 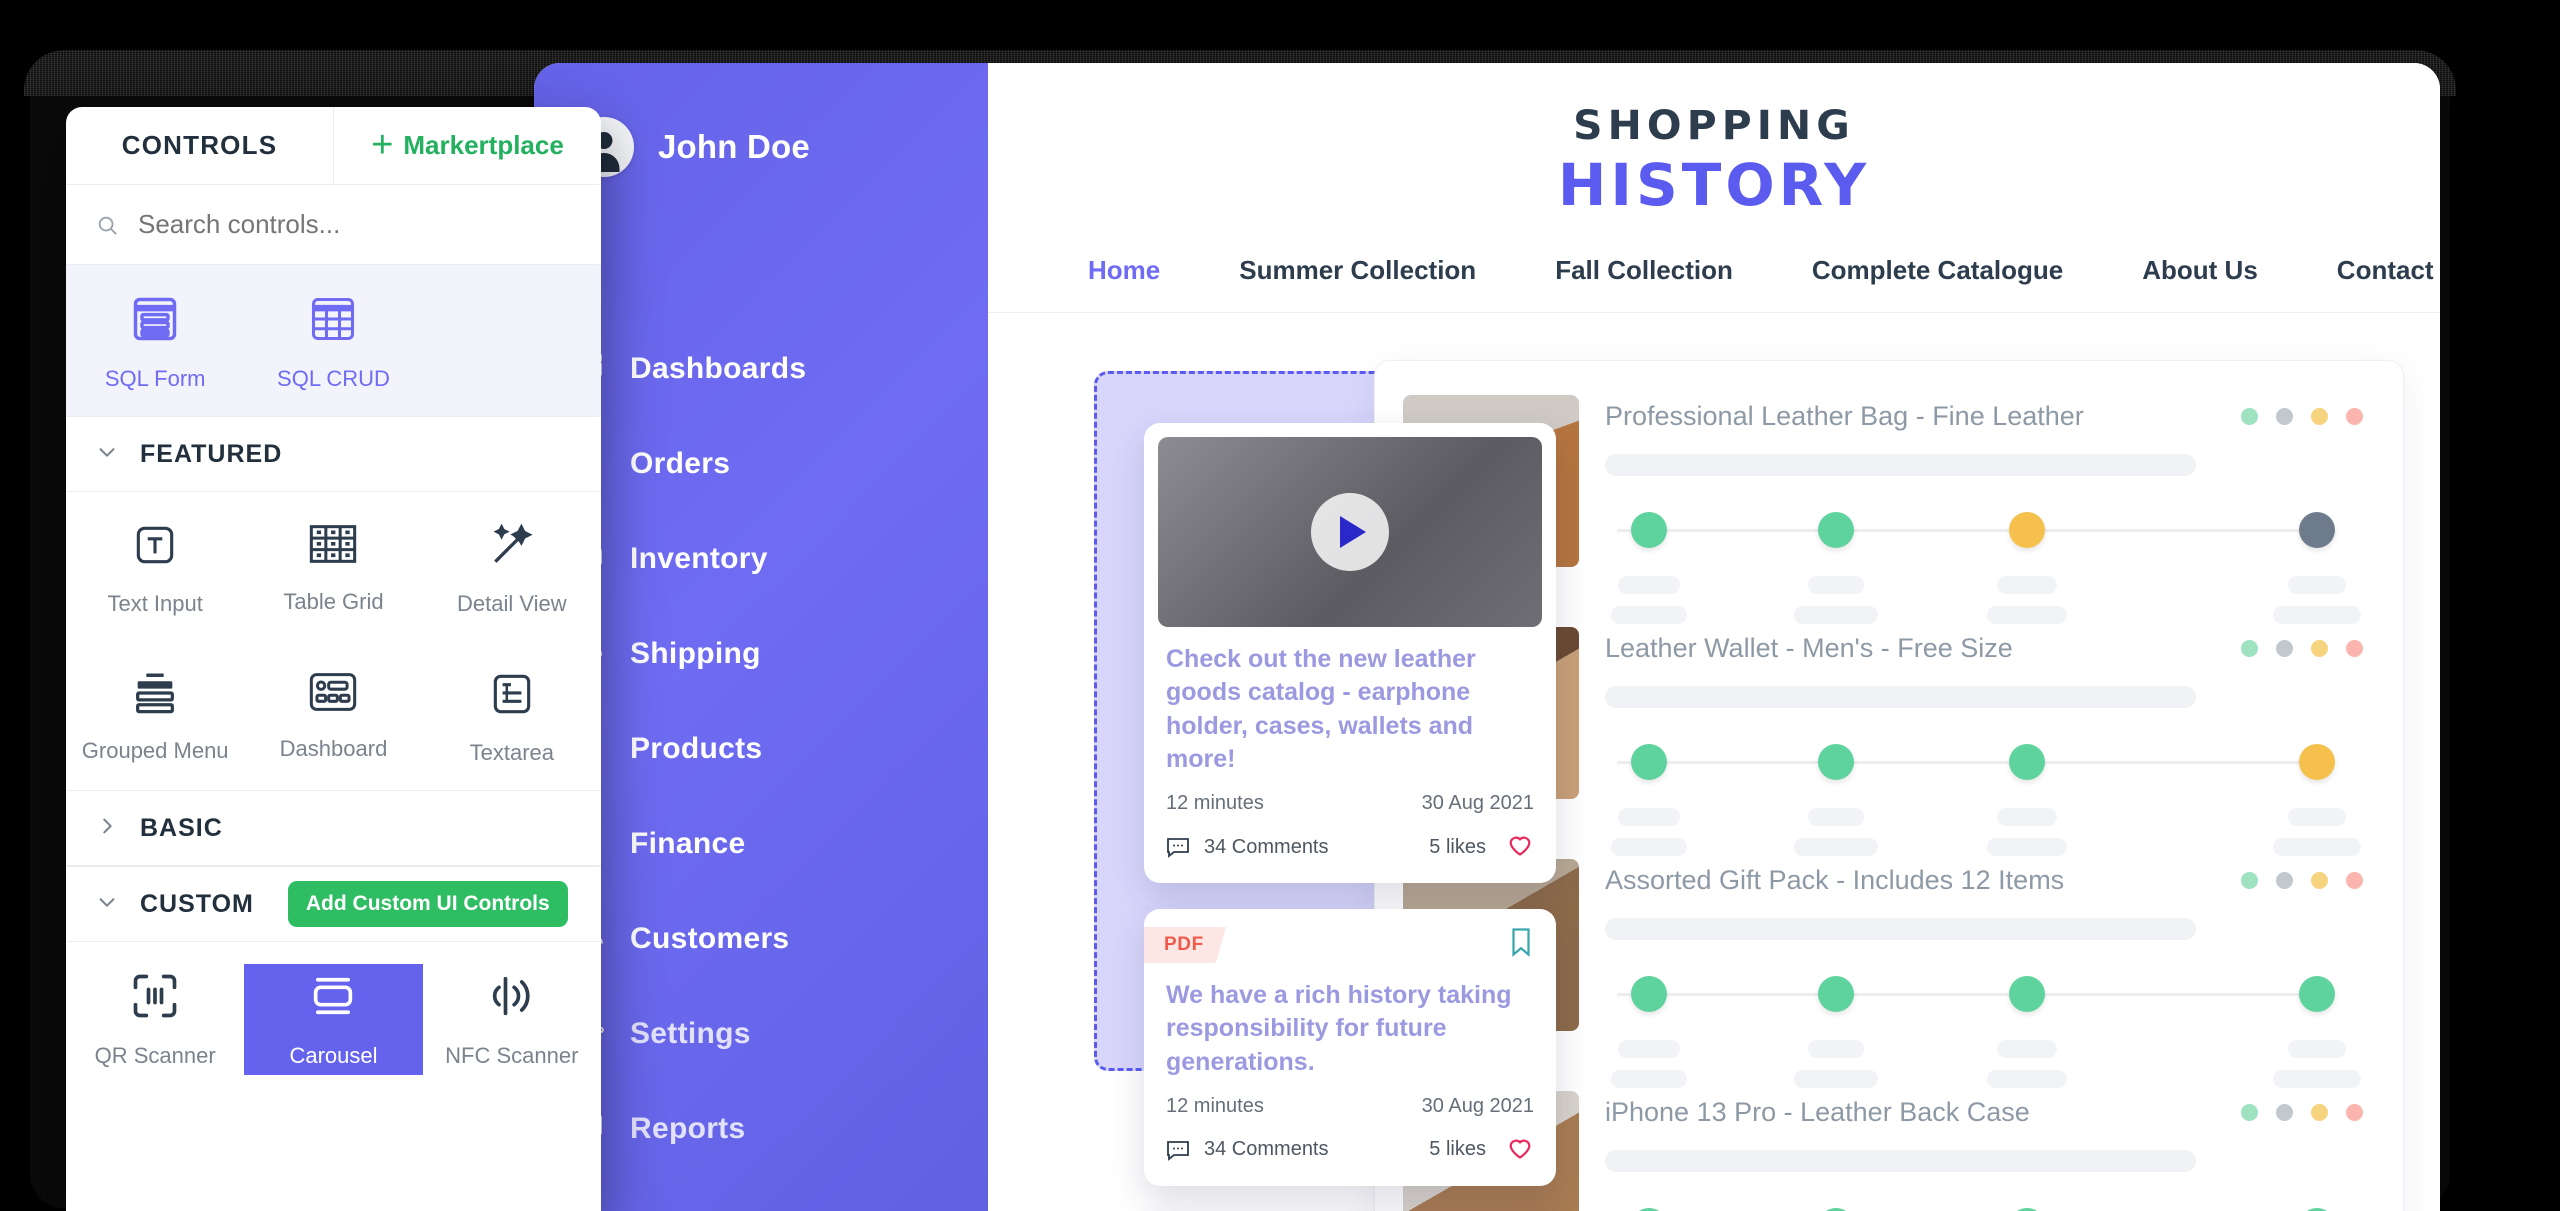 What do you see at coordinates (761, 1033) in the screenshot?
I see `sidebar-item-settings: Settings` at bounding box center [761, 1033].